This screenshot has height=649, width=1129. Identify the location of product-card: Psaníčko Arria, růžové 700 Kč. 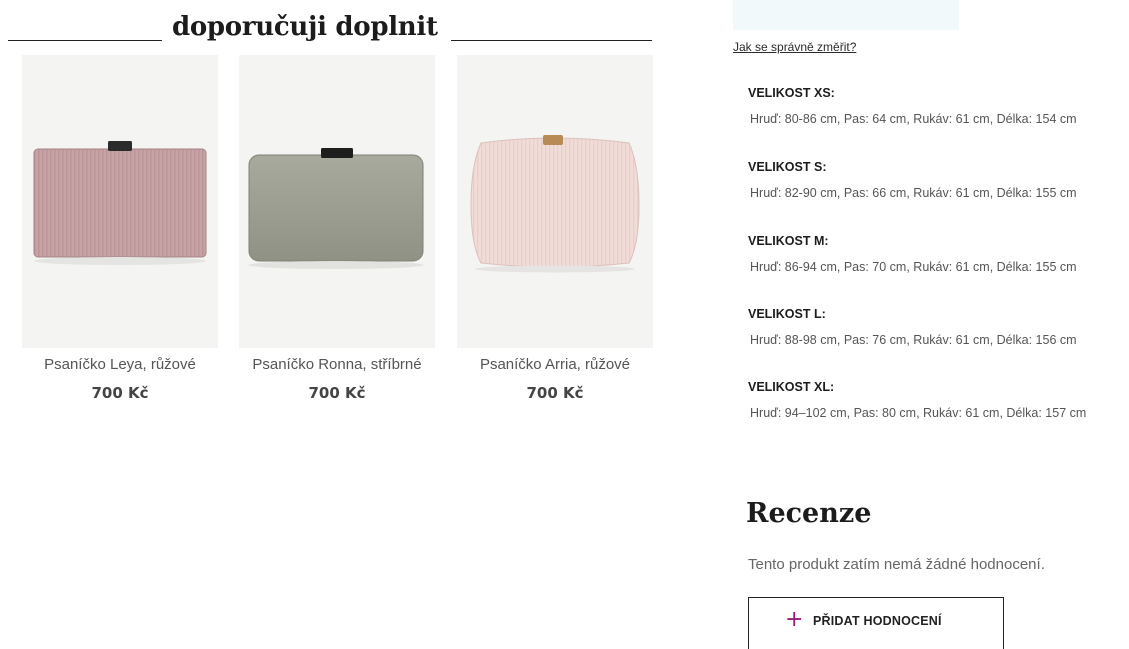
(555, 228).